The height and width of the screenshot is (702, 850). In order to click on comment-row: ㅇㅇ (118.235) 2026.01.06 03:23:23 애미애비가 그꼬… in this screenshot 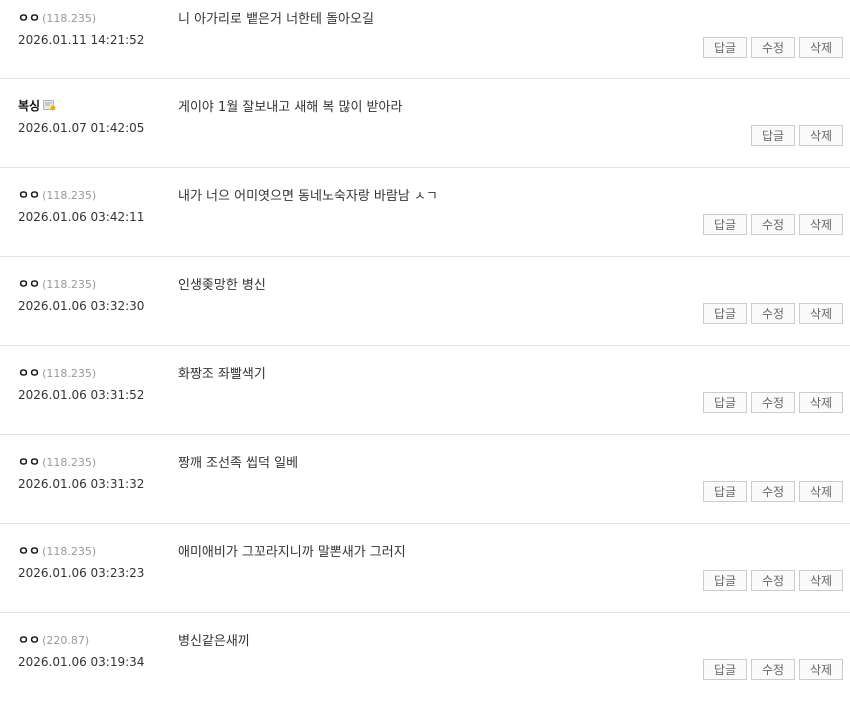, I will do `click(425, 568)`.